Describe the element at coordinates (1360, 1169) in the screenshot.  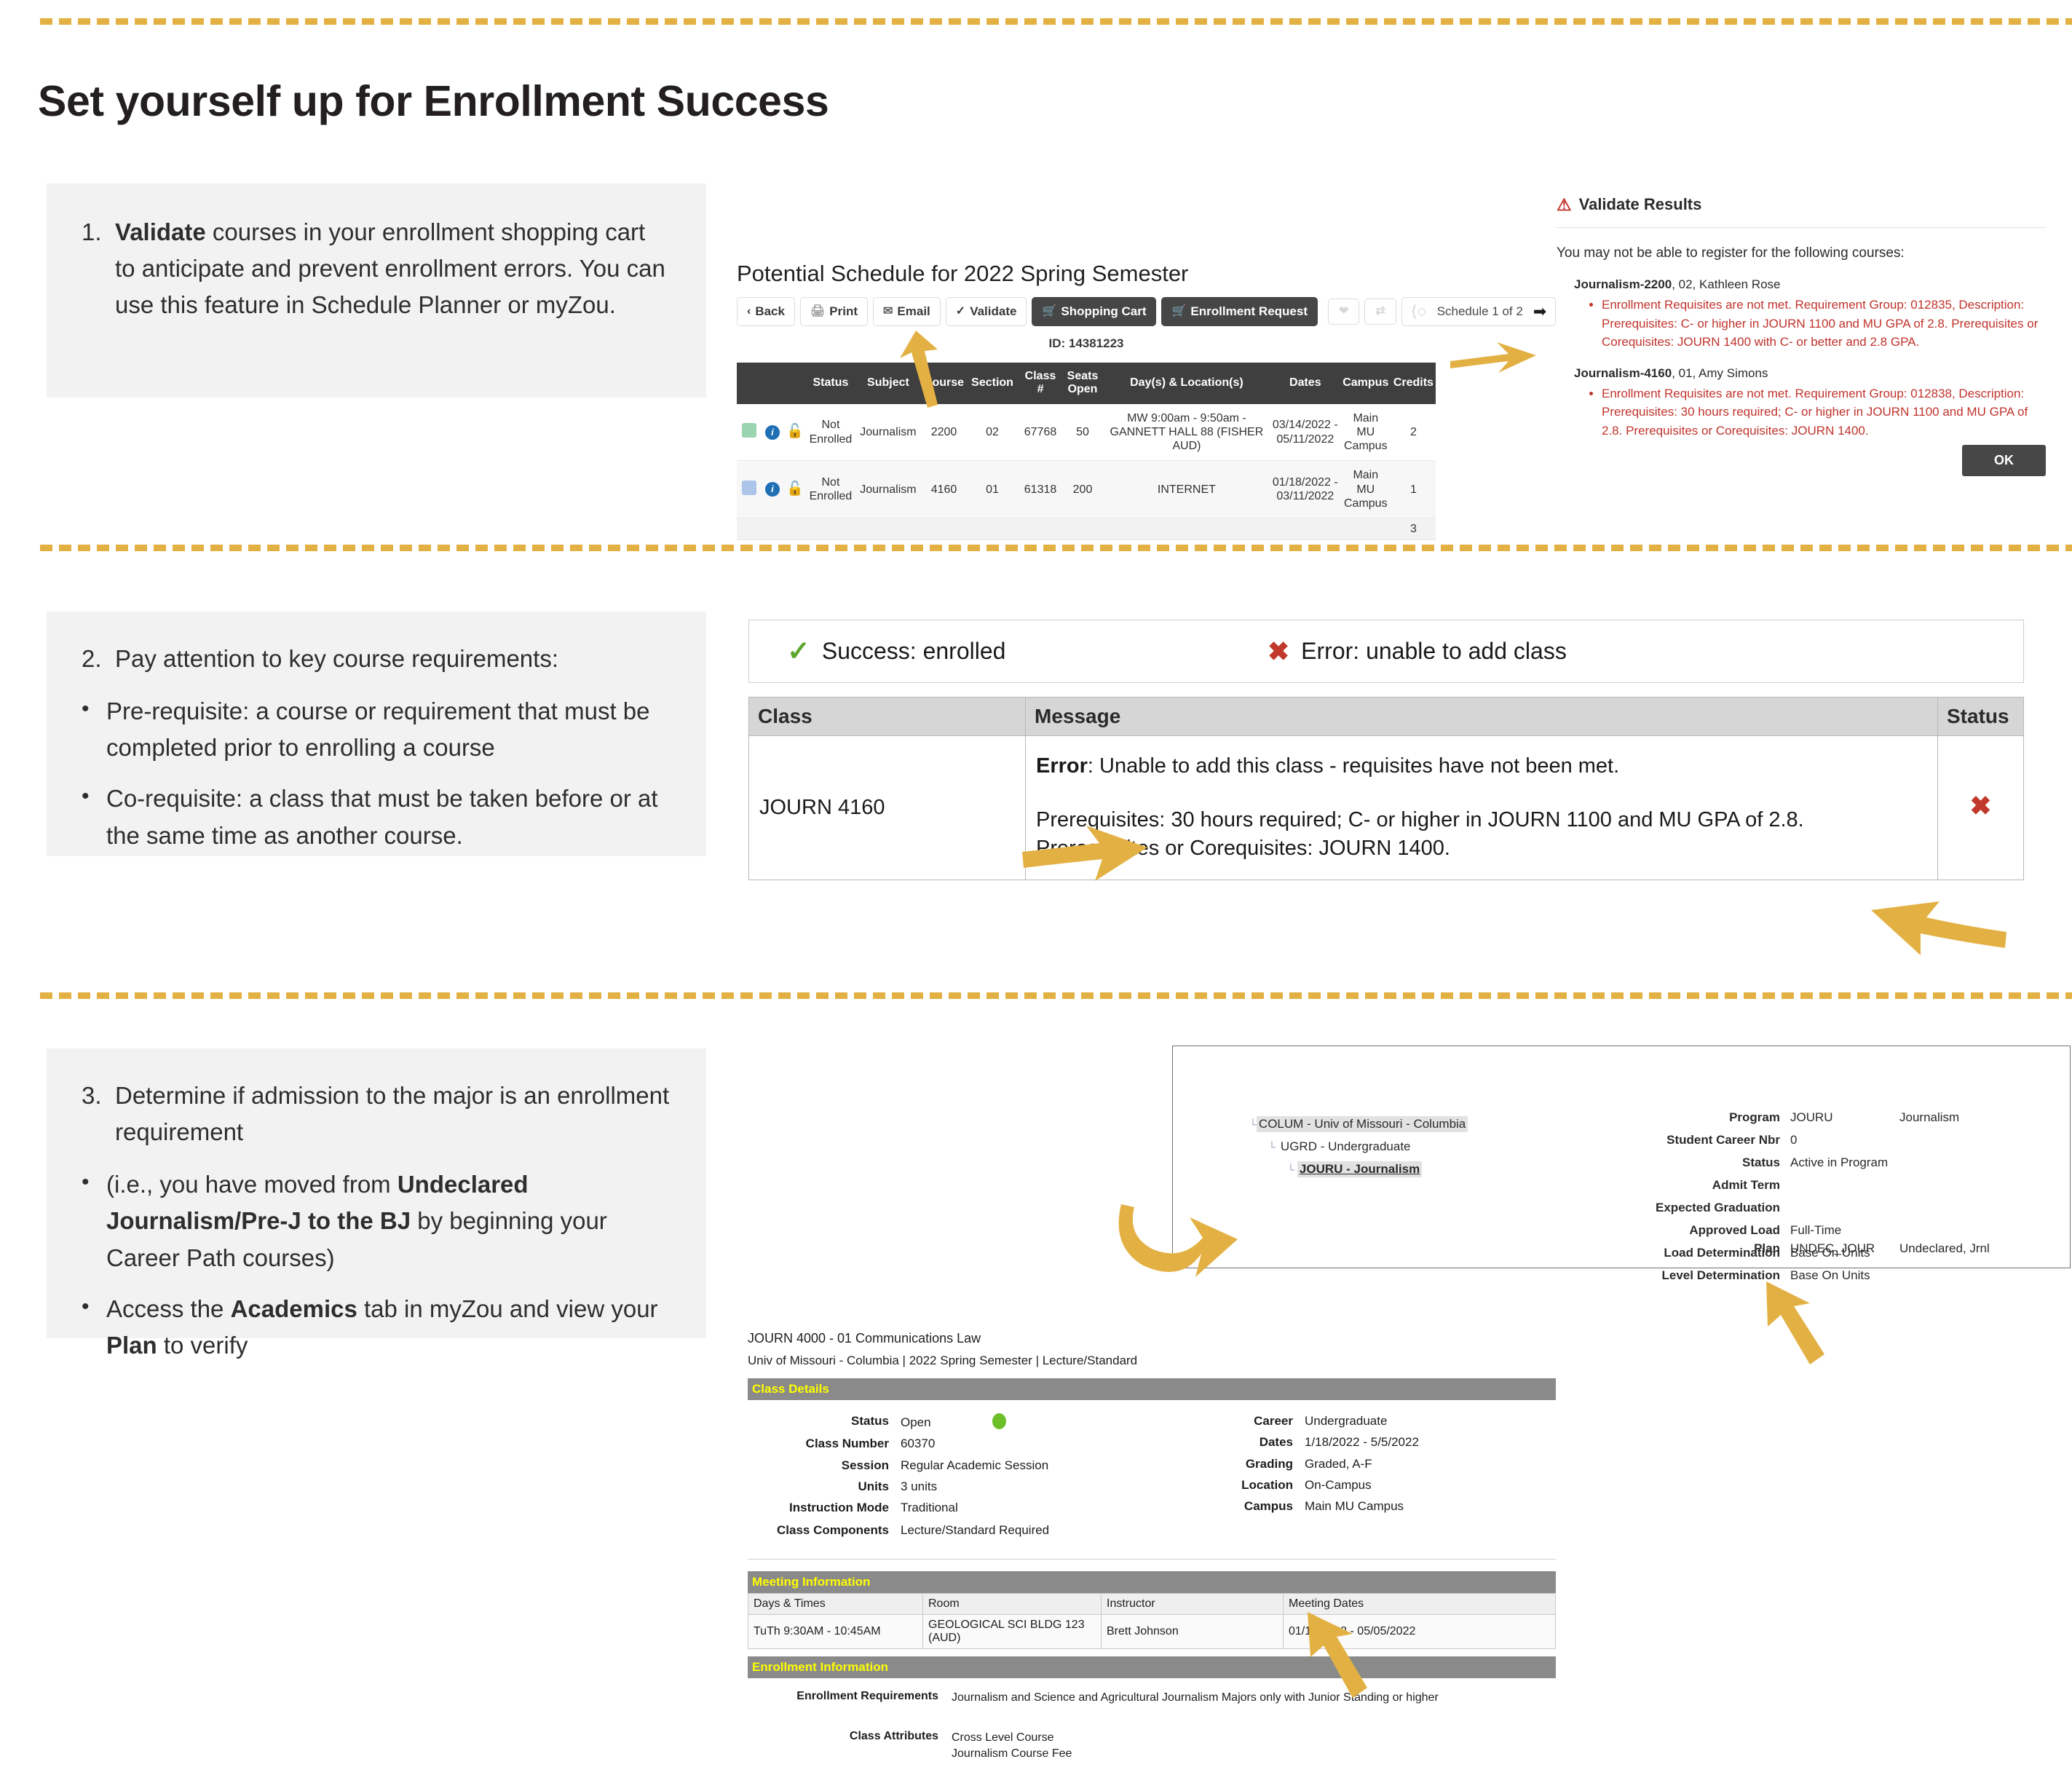
I see `tree-program: JOURU - Journalism` at that location.